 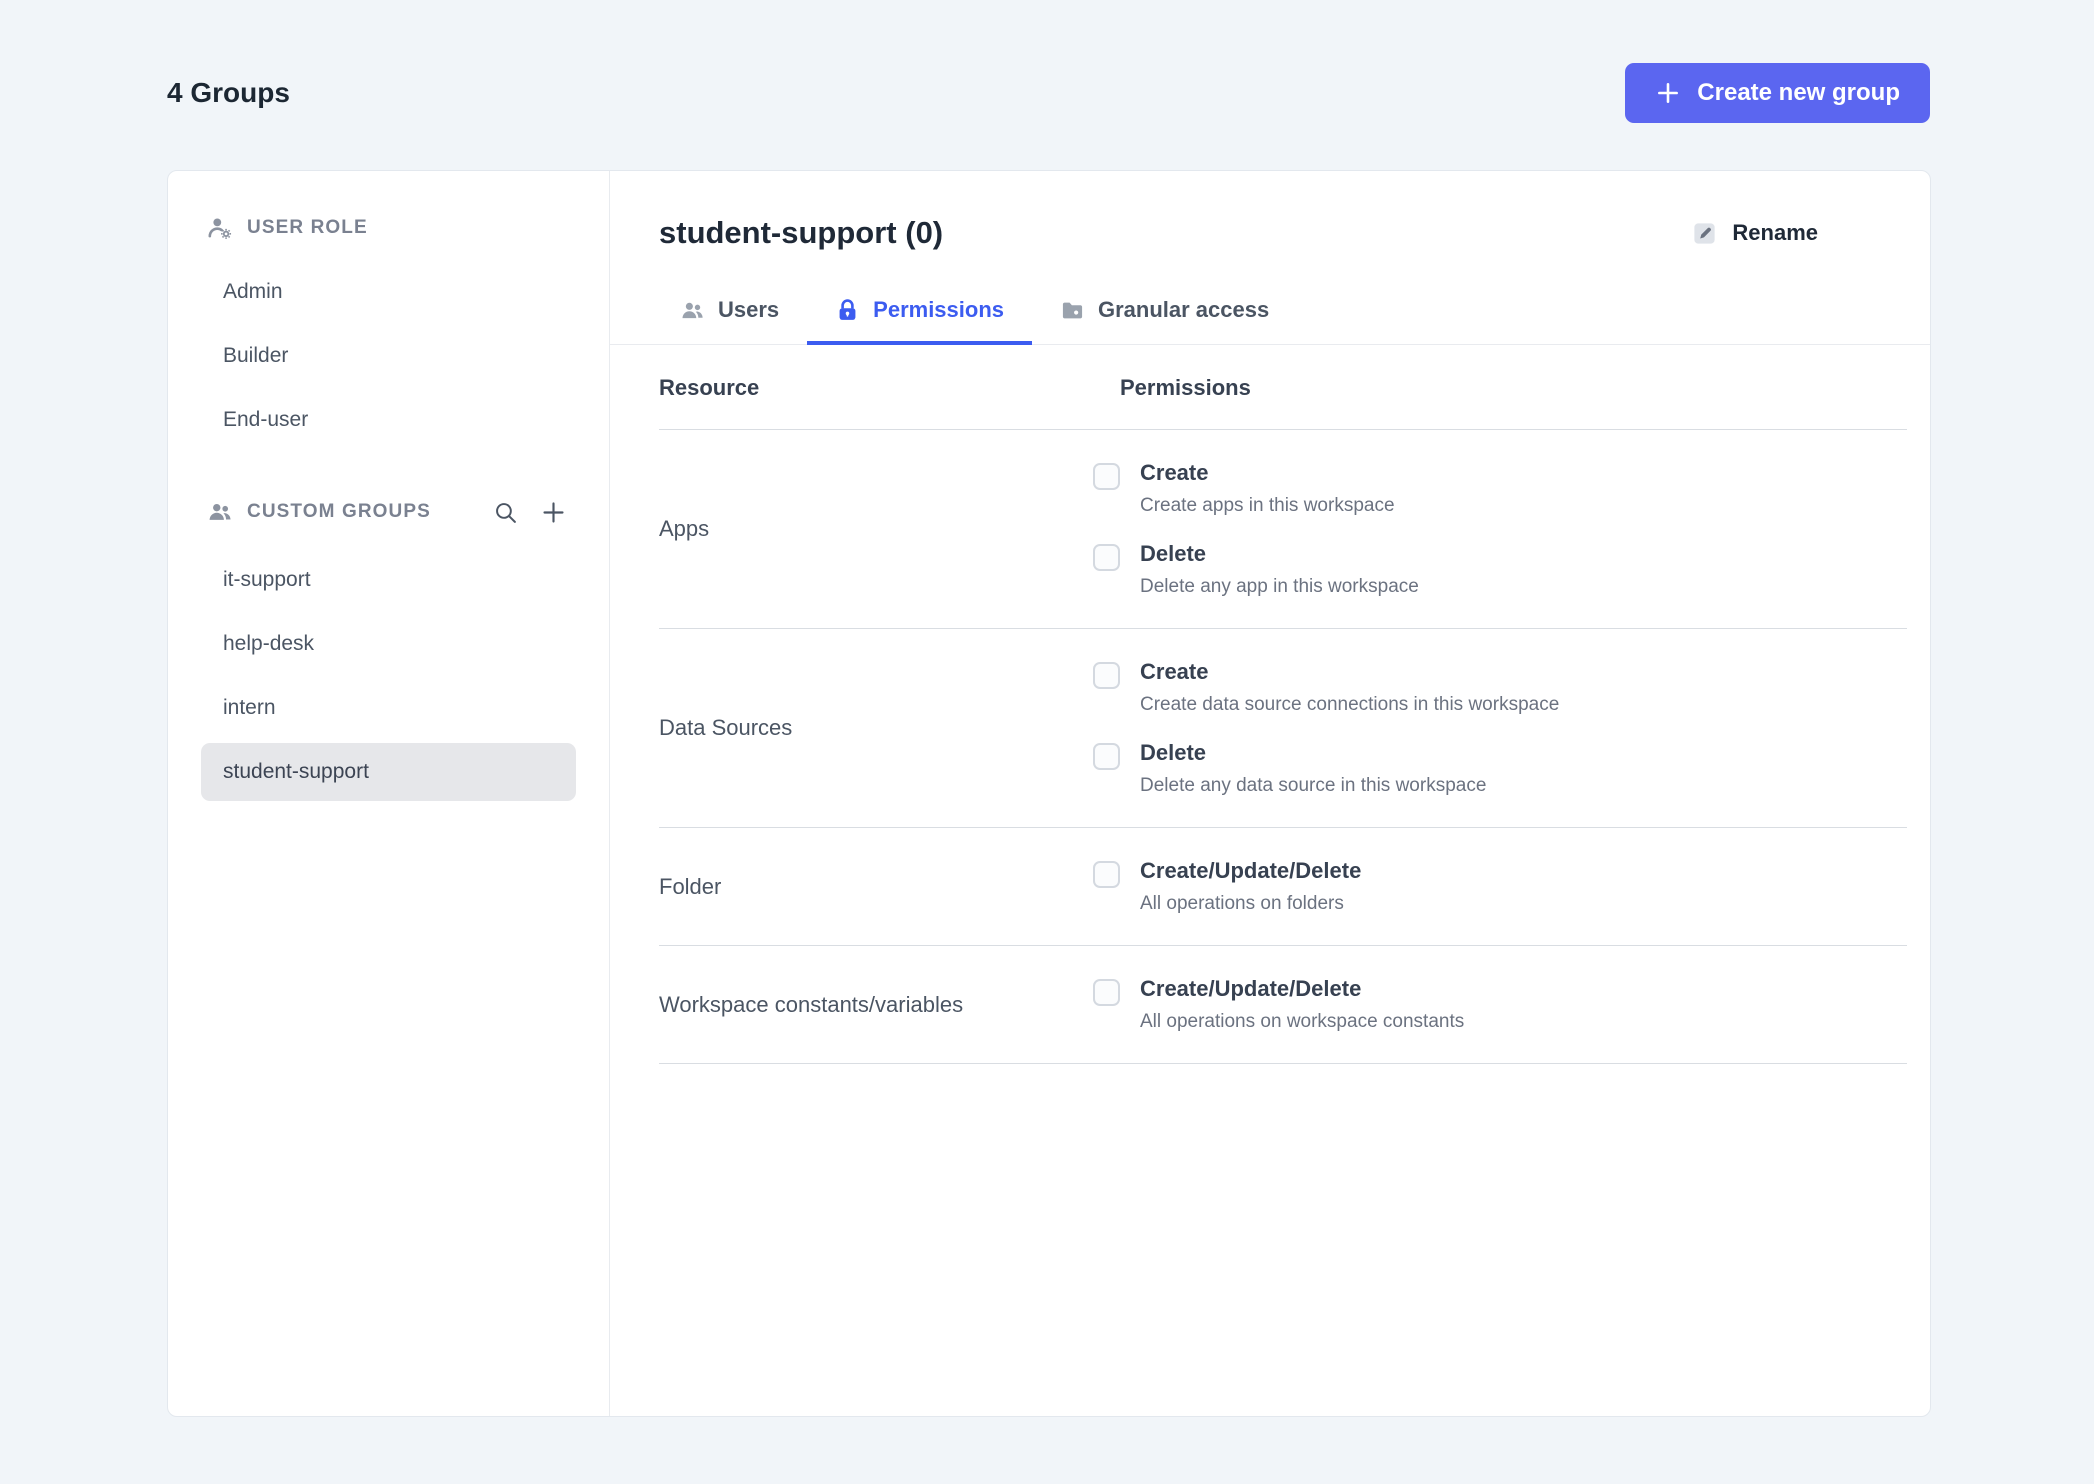 I want to click on permission-description: All operations on folders, so click(x=1242, y=903).